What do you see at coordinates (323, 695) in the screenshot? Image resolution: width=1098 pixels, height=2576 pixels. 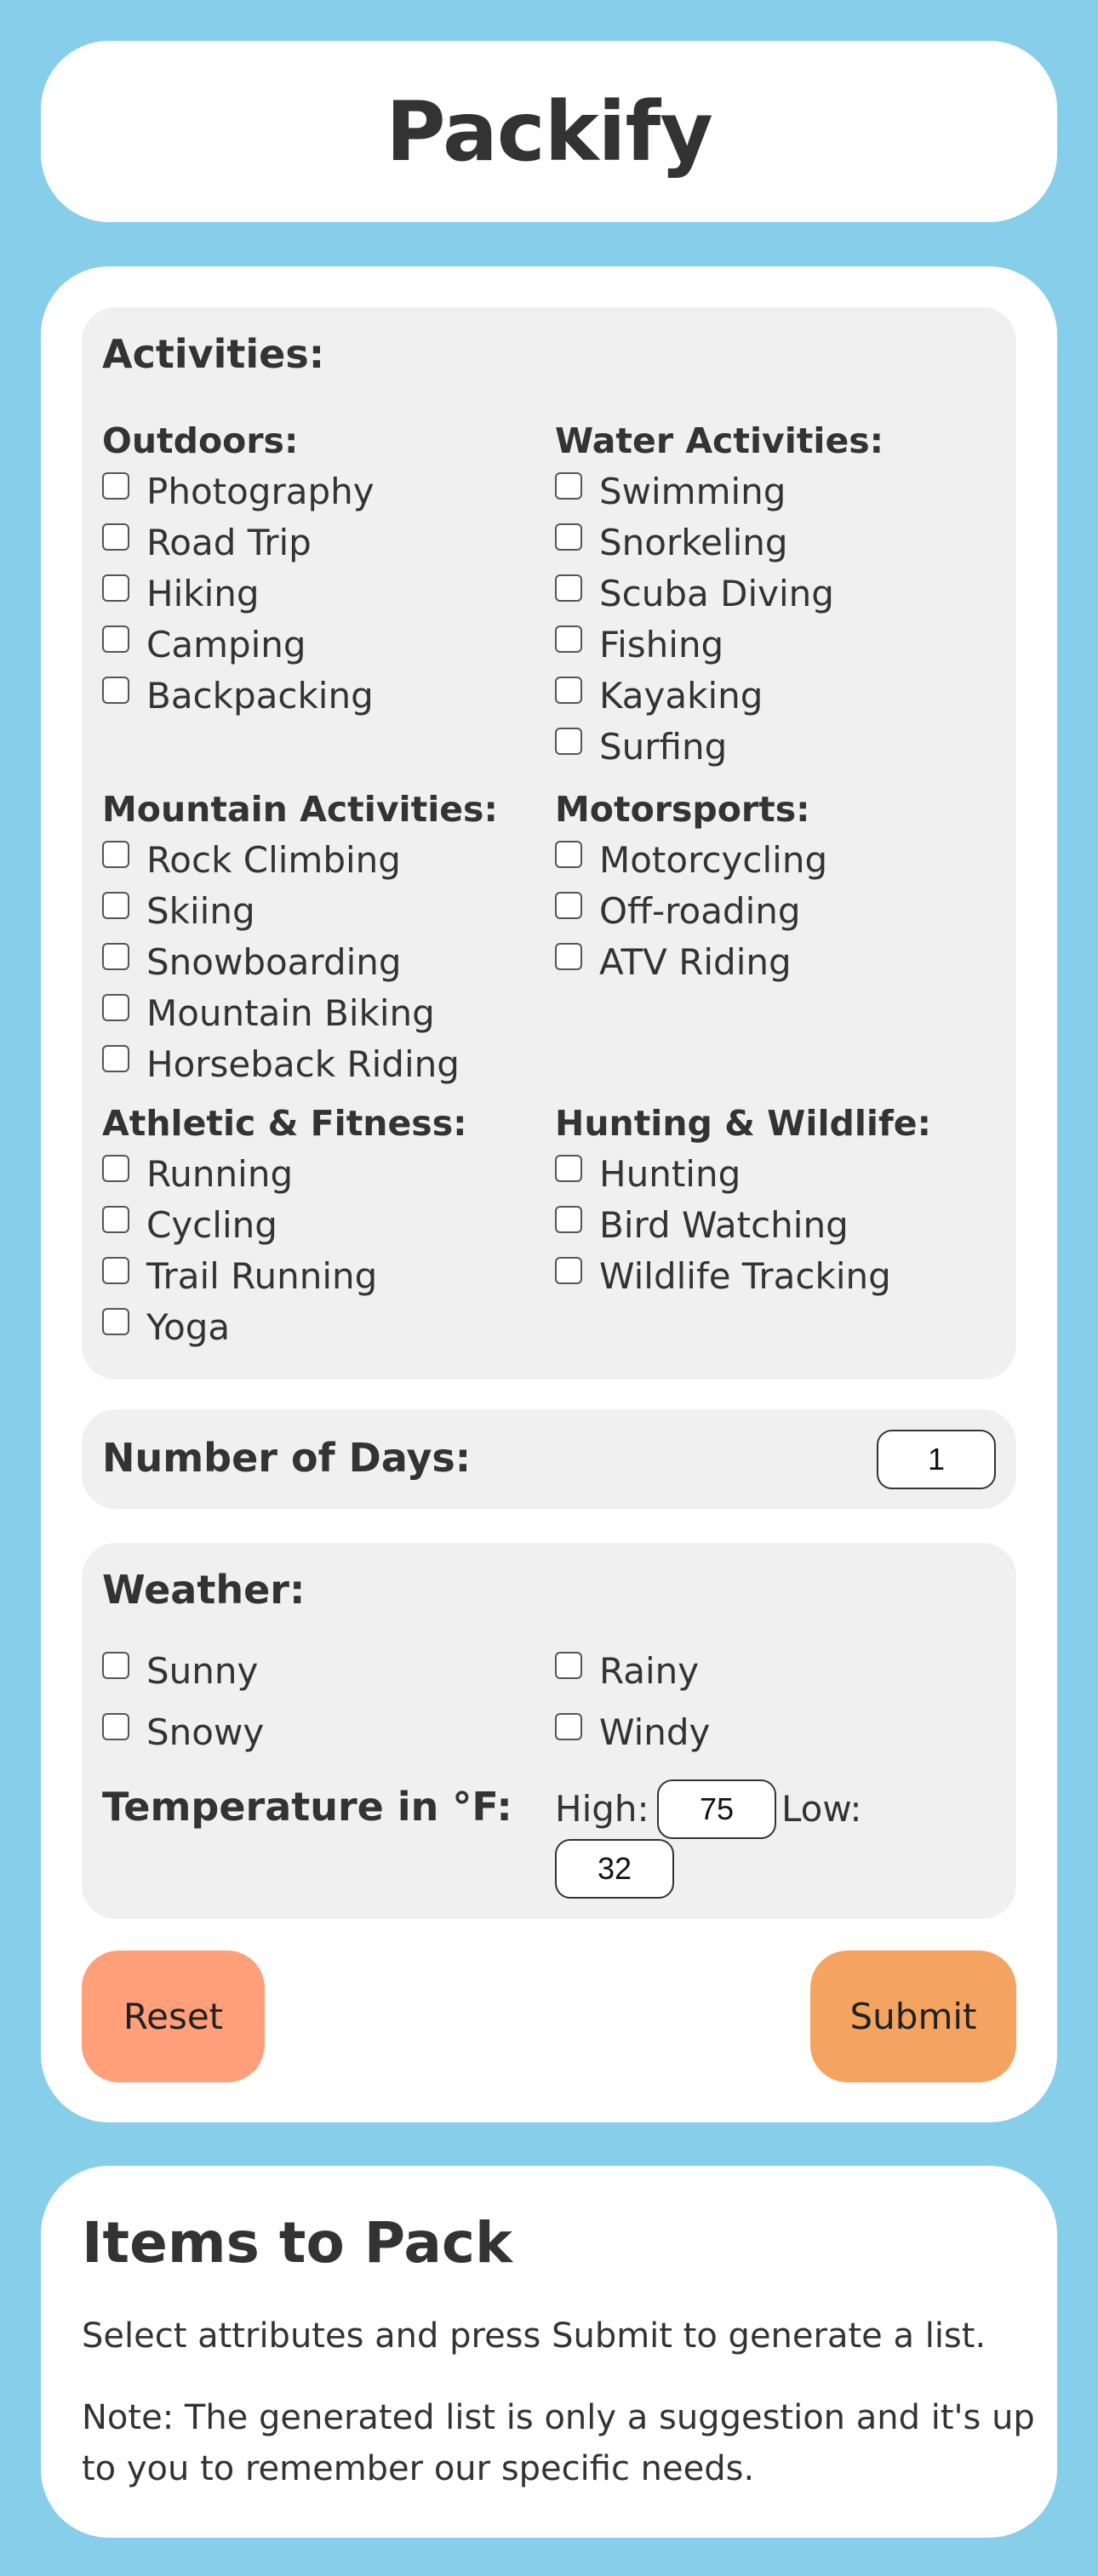 I see `option-backpacking: Backpacking` at bounding box center [323, 695].